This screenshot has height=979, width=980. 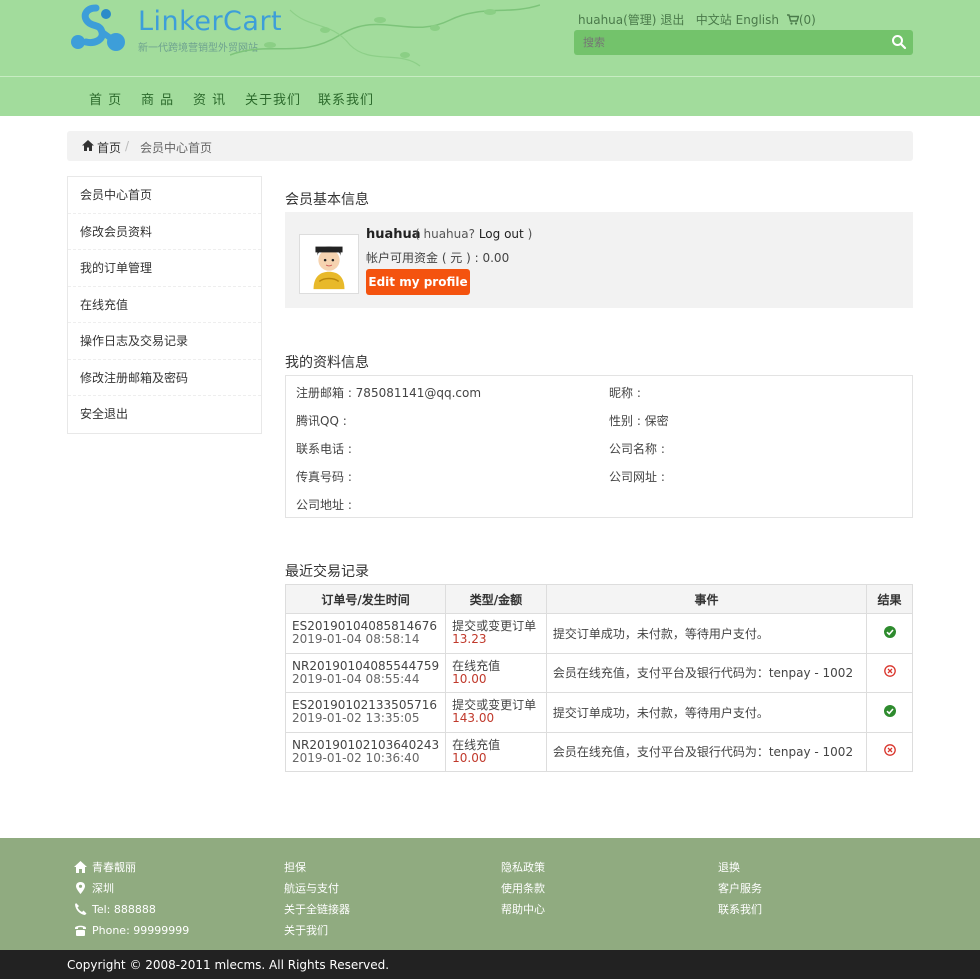 I want to click on footer-link: 关于全链接器, so click(x=317, y=912).